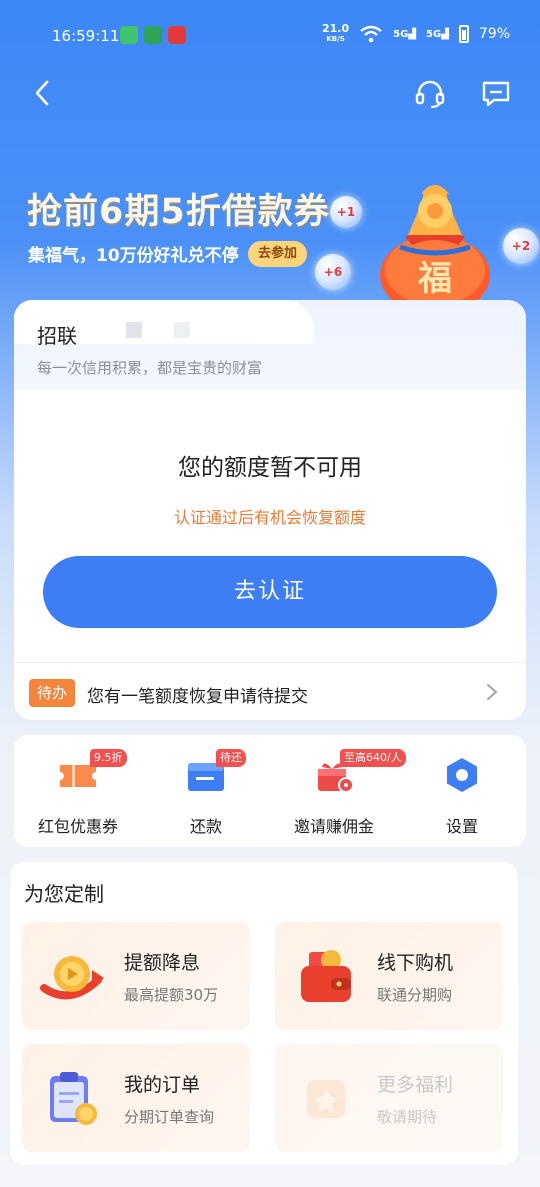 This screenshot has width=540, height=1187. What do you see at coordinates (461, 826) in the screenshot?
I see `shortcut-label: 设置` at bounding box center [461, 826].